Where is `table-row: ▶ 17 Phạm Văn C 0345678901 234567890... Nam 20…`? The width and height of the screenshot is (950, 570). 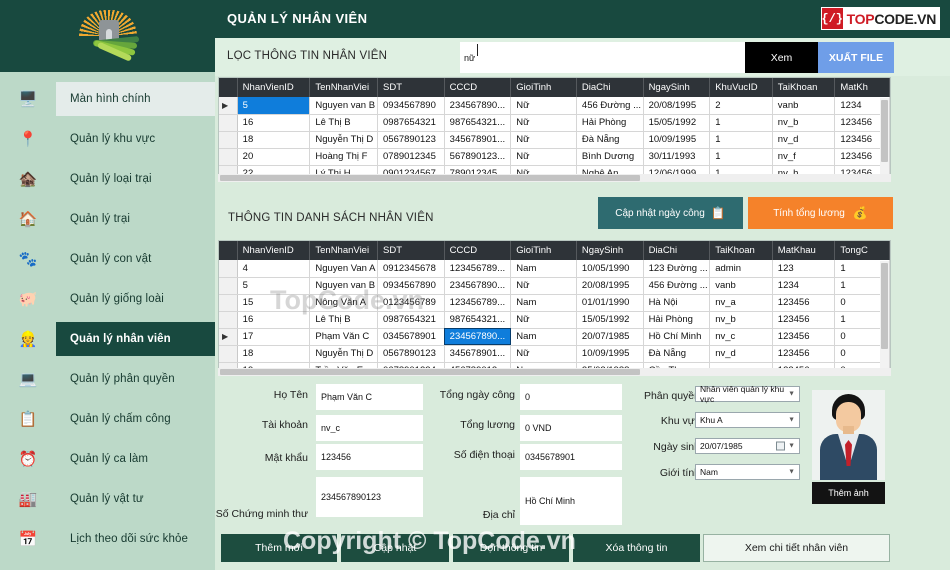 table-row: ▶ 17 Phạm Văn C 0345678901 234567890... Nam 20… is located at coordinates (554, 337).